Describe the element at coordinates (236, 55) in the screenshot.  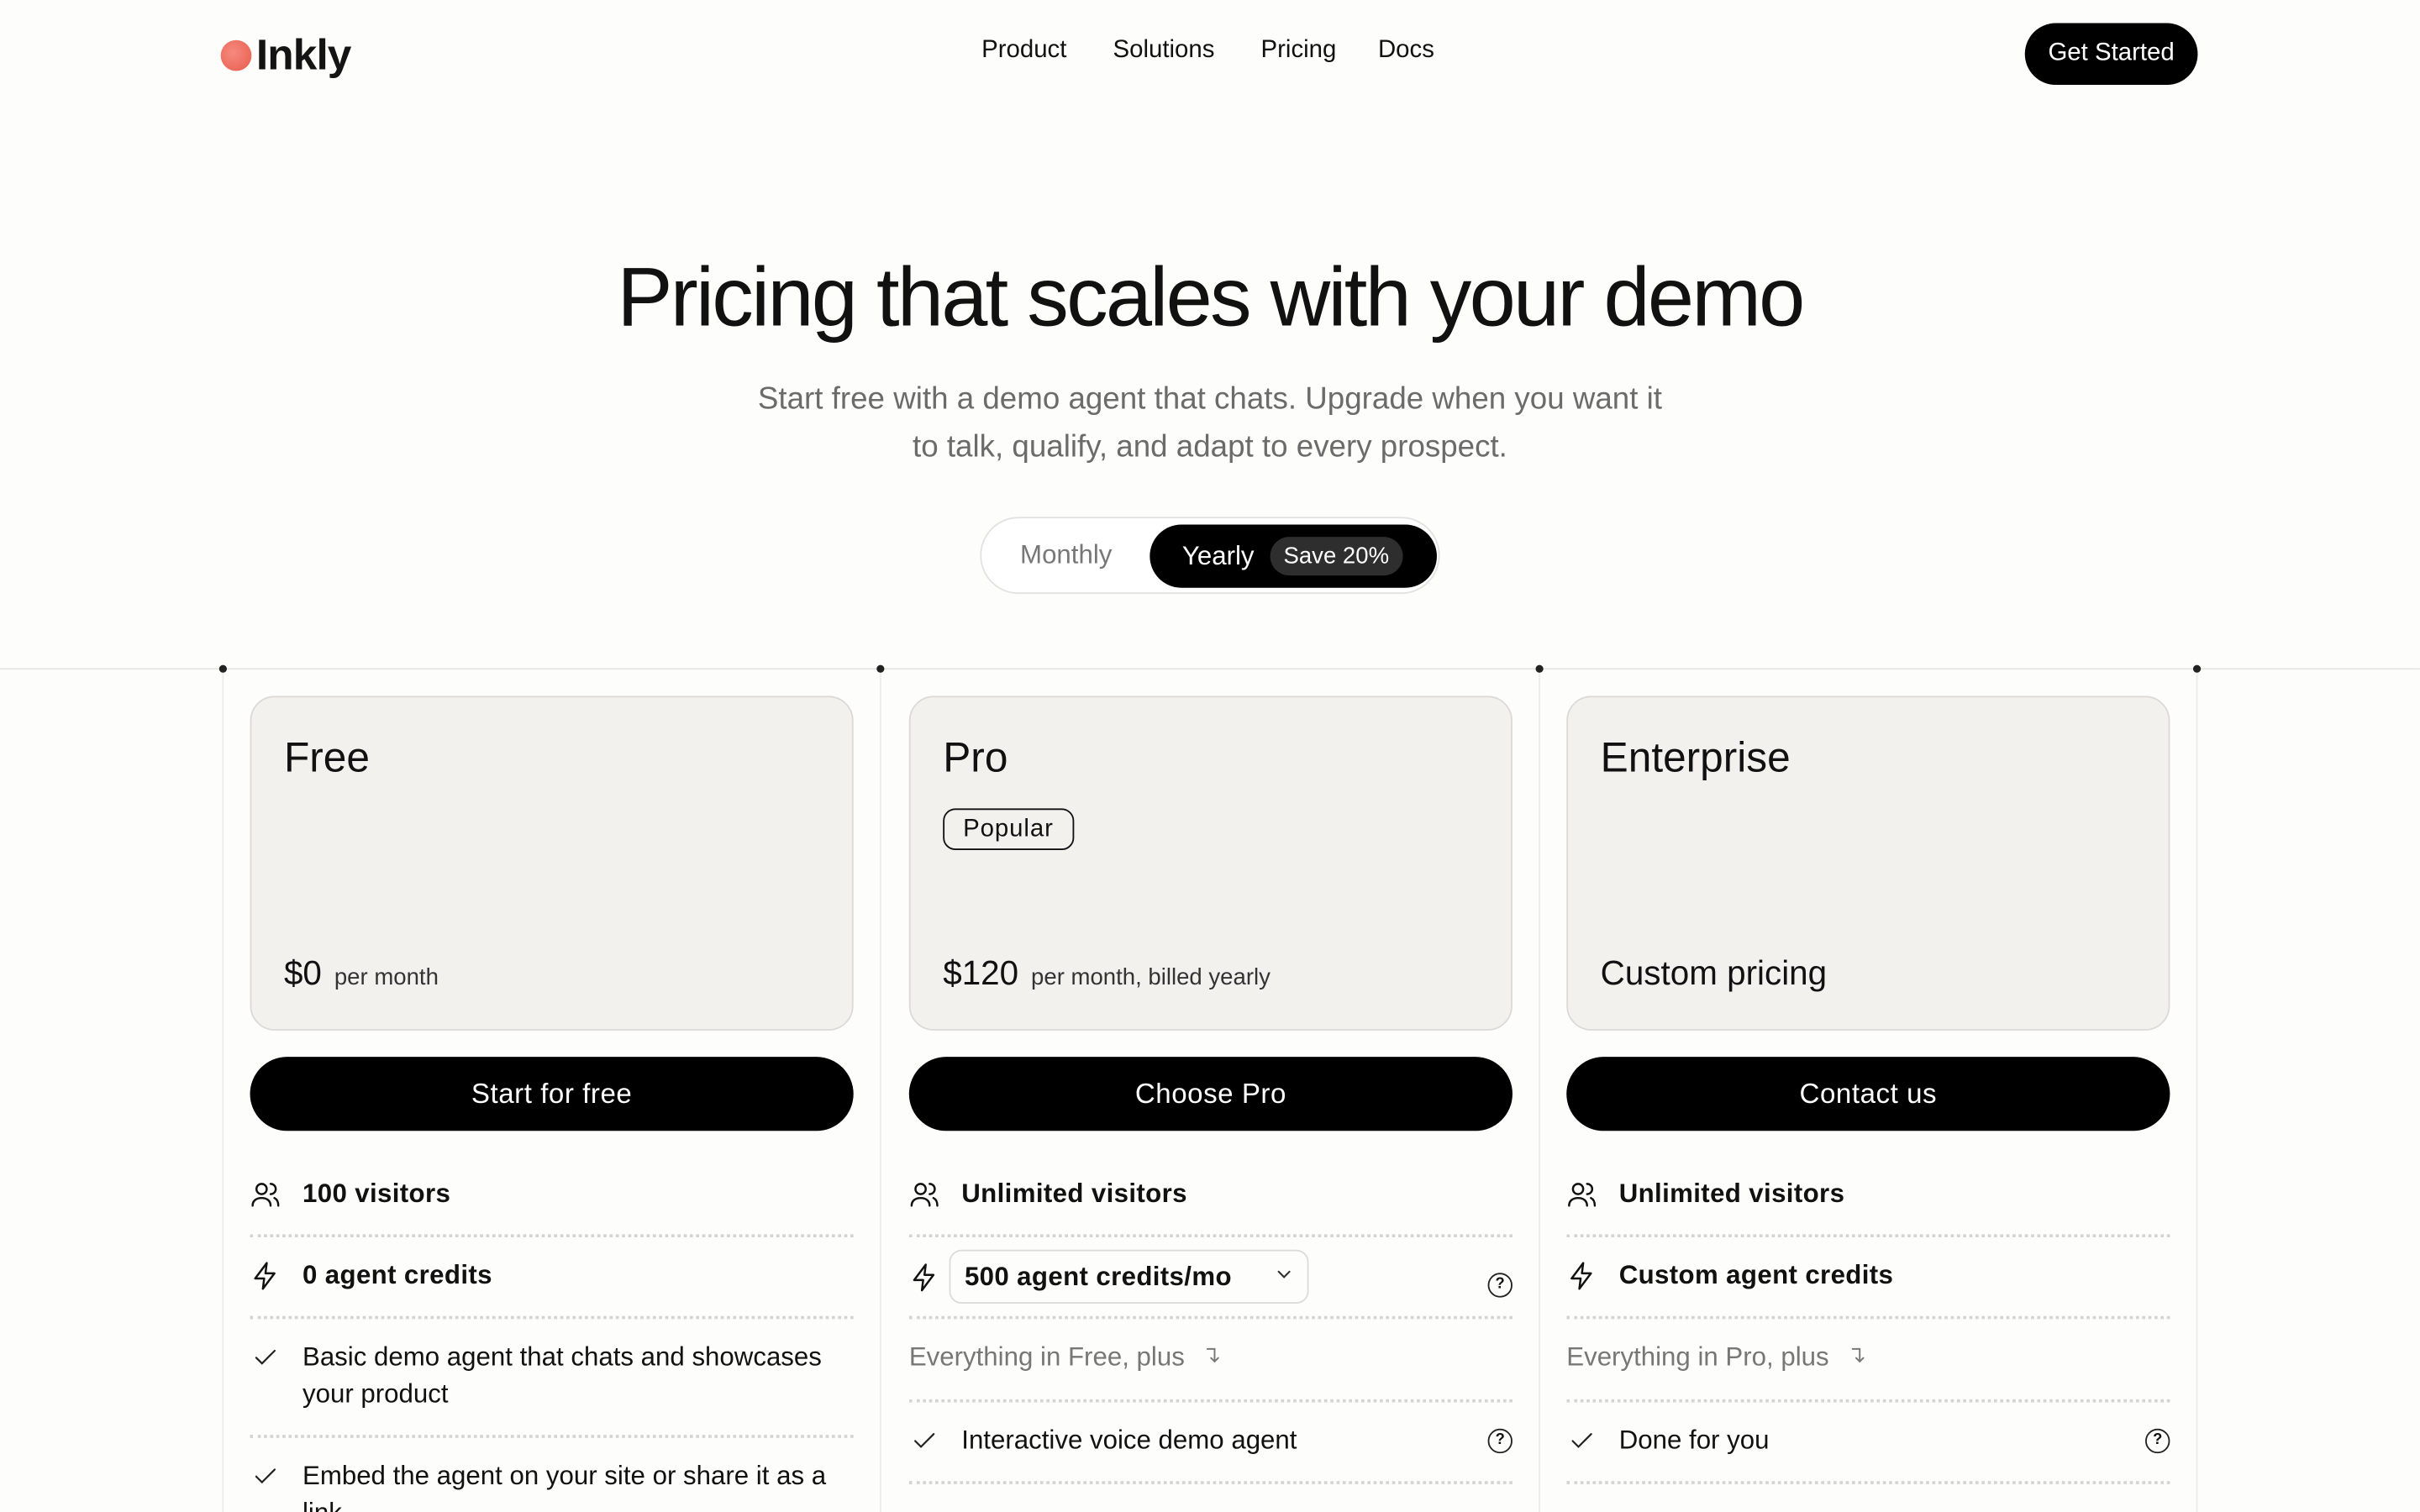
I see `logo-mark-icon` at that location.